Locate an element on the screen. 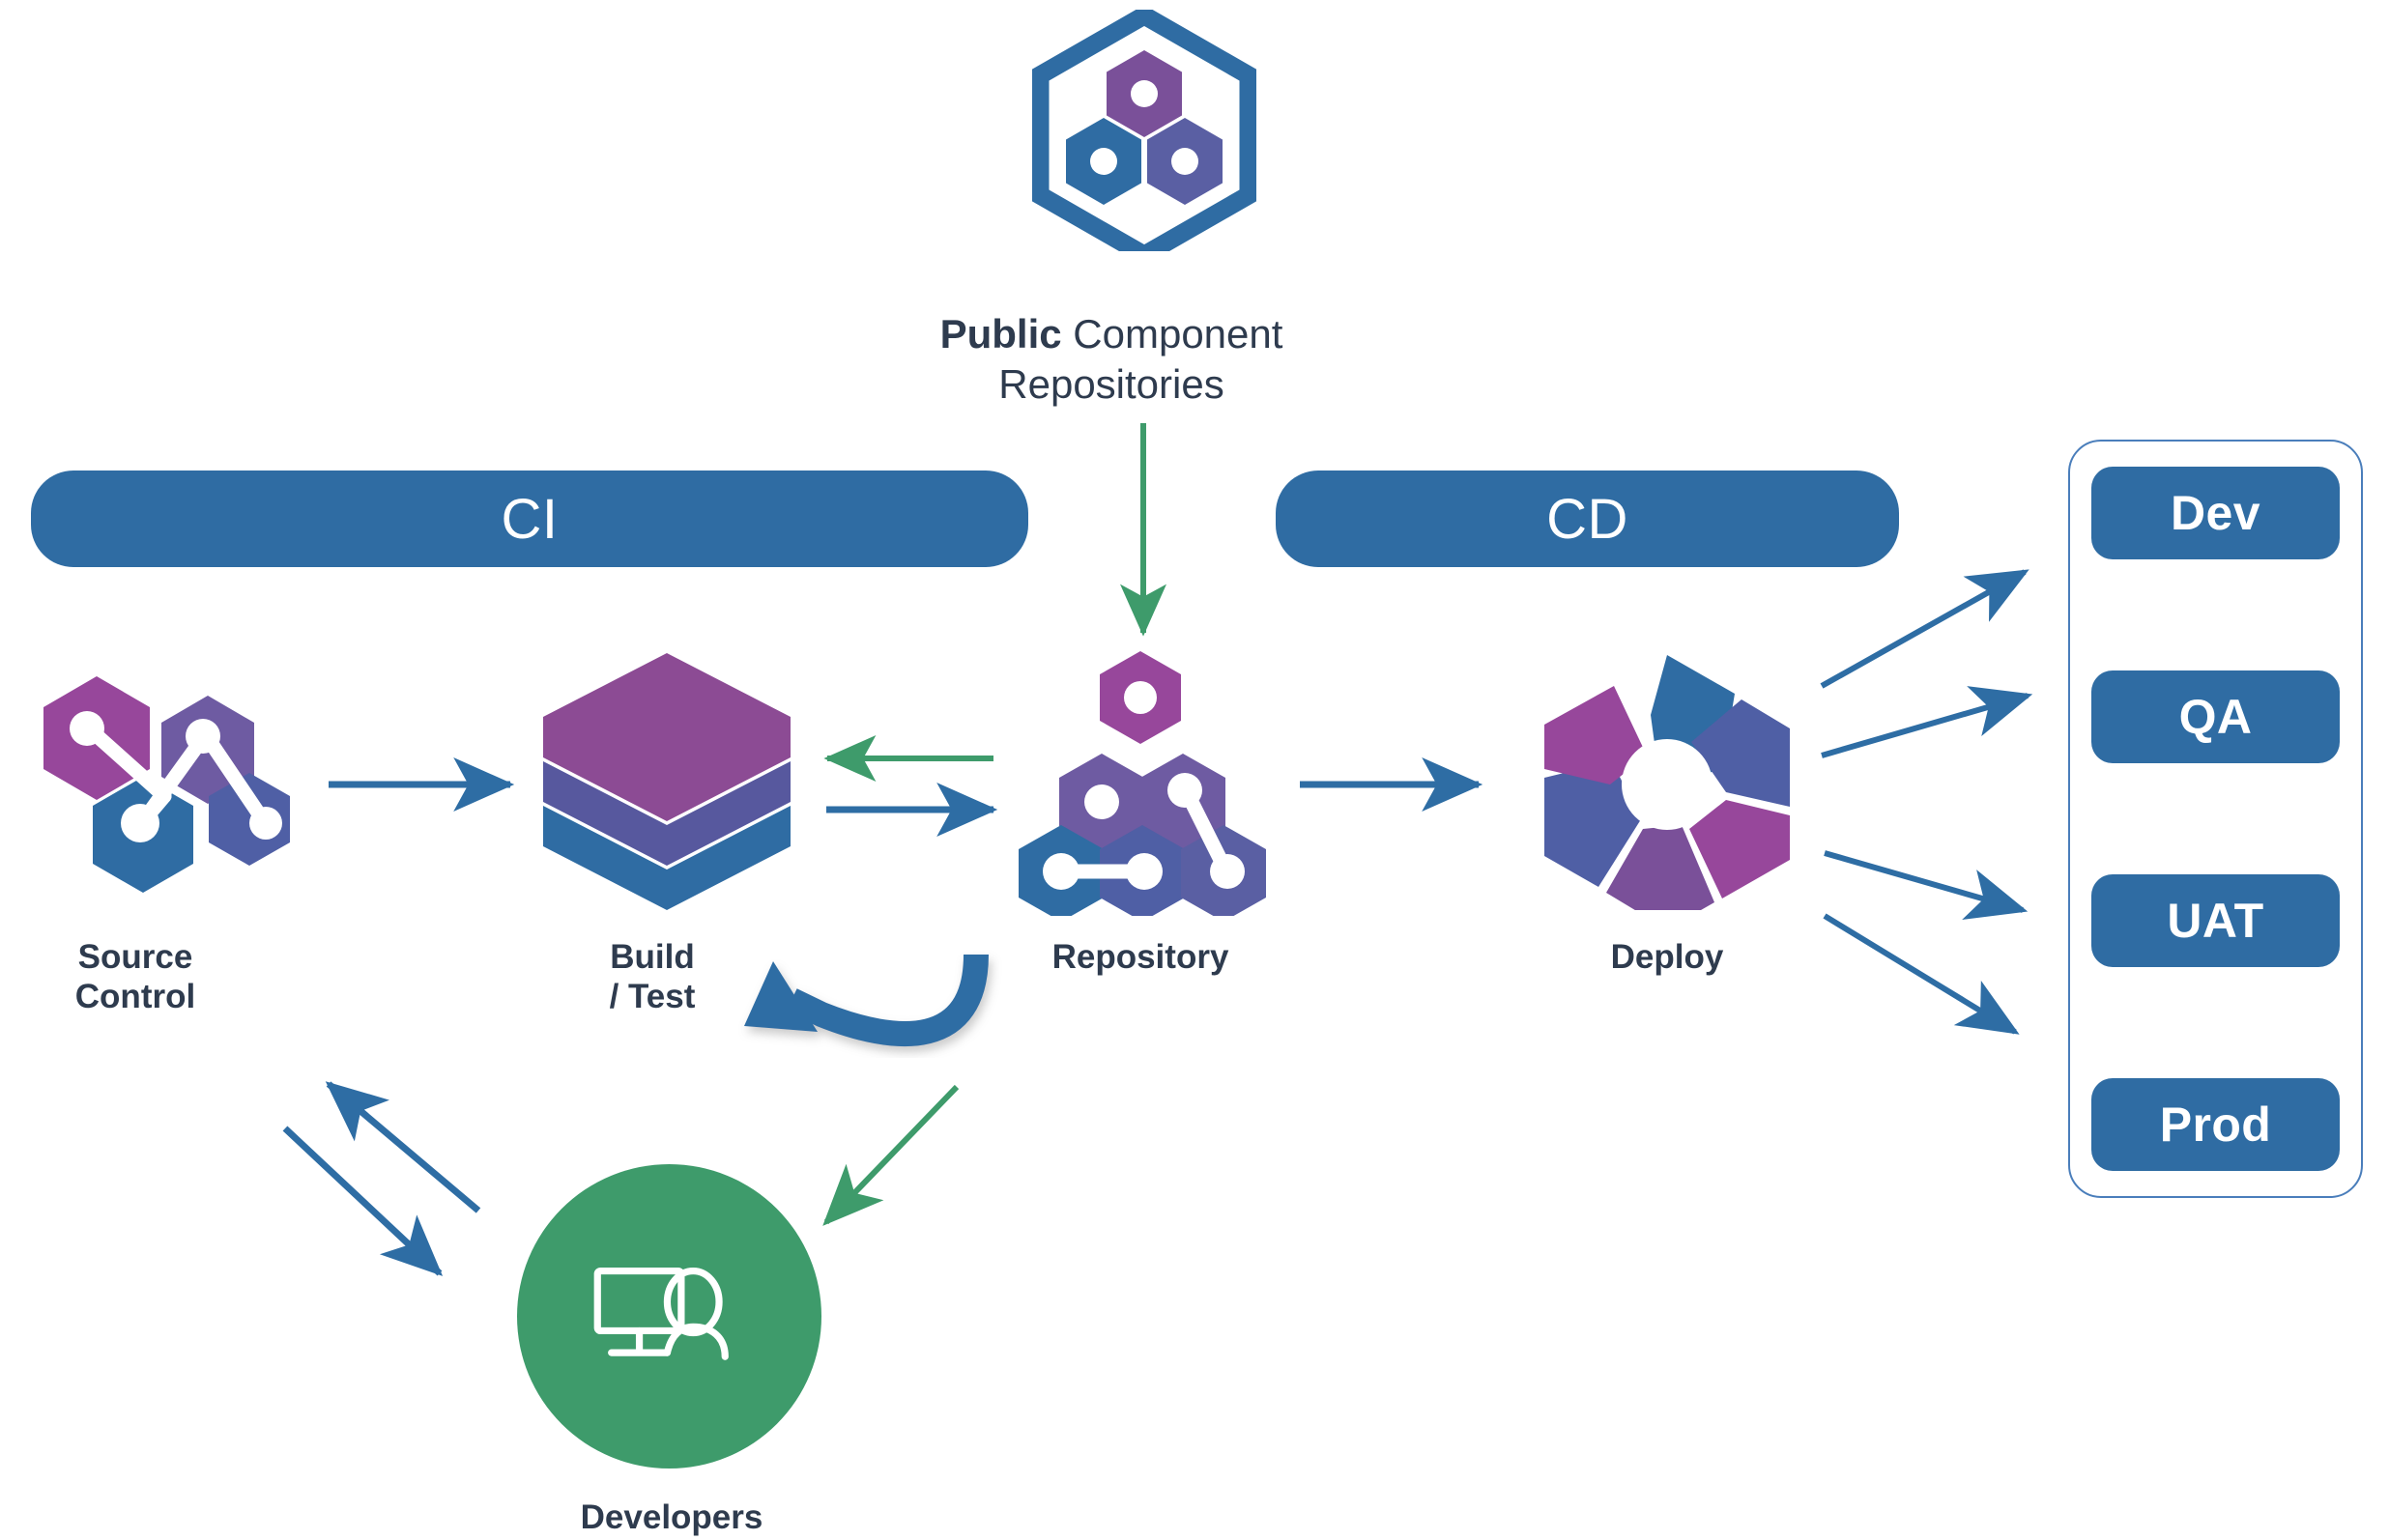 This screenshot has height=1540, width=2389. environments-panel: Dev QA UAT Prod is located at coordinates (2215, 819).